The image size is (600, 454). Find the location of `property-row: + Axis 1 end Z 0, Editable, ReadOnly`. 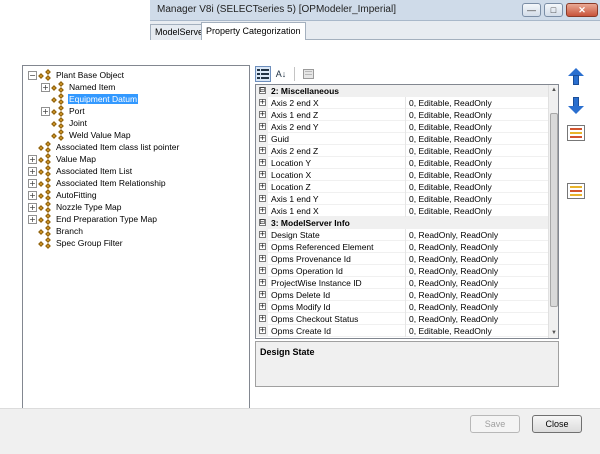

property-row: + Axis 1 end Z 0, Editable, ReadOnly is located at coordinates (402, 114).